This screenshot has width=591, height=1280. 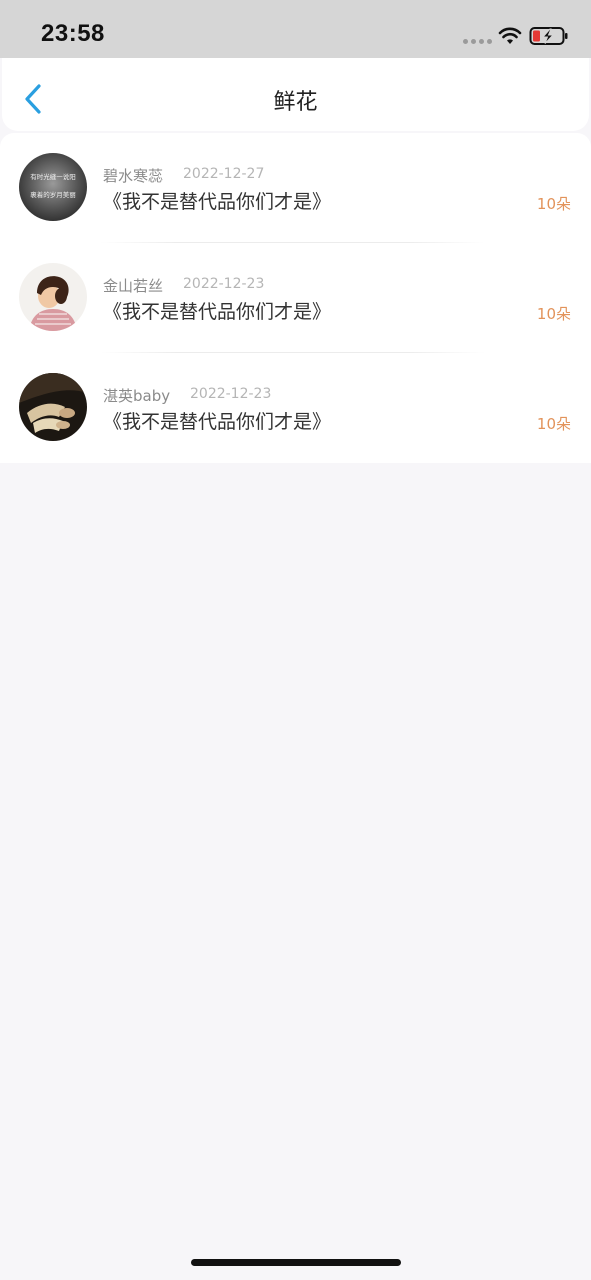 I want to click on status-time: 23:58, so click(x=73, y=33).